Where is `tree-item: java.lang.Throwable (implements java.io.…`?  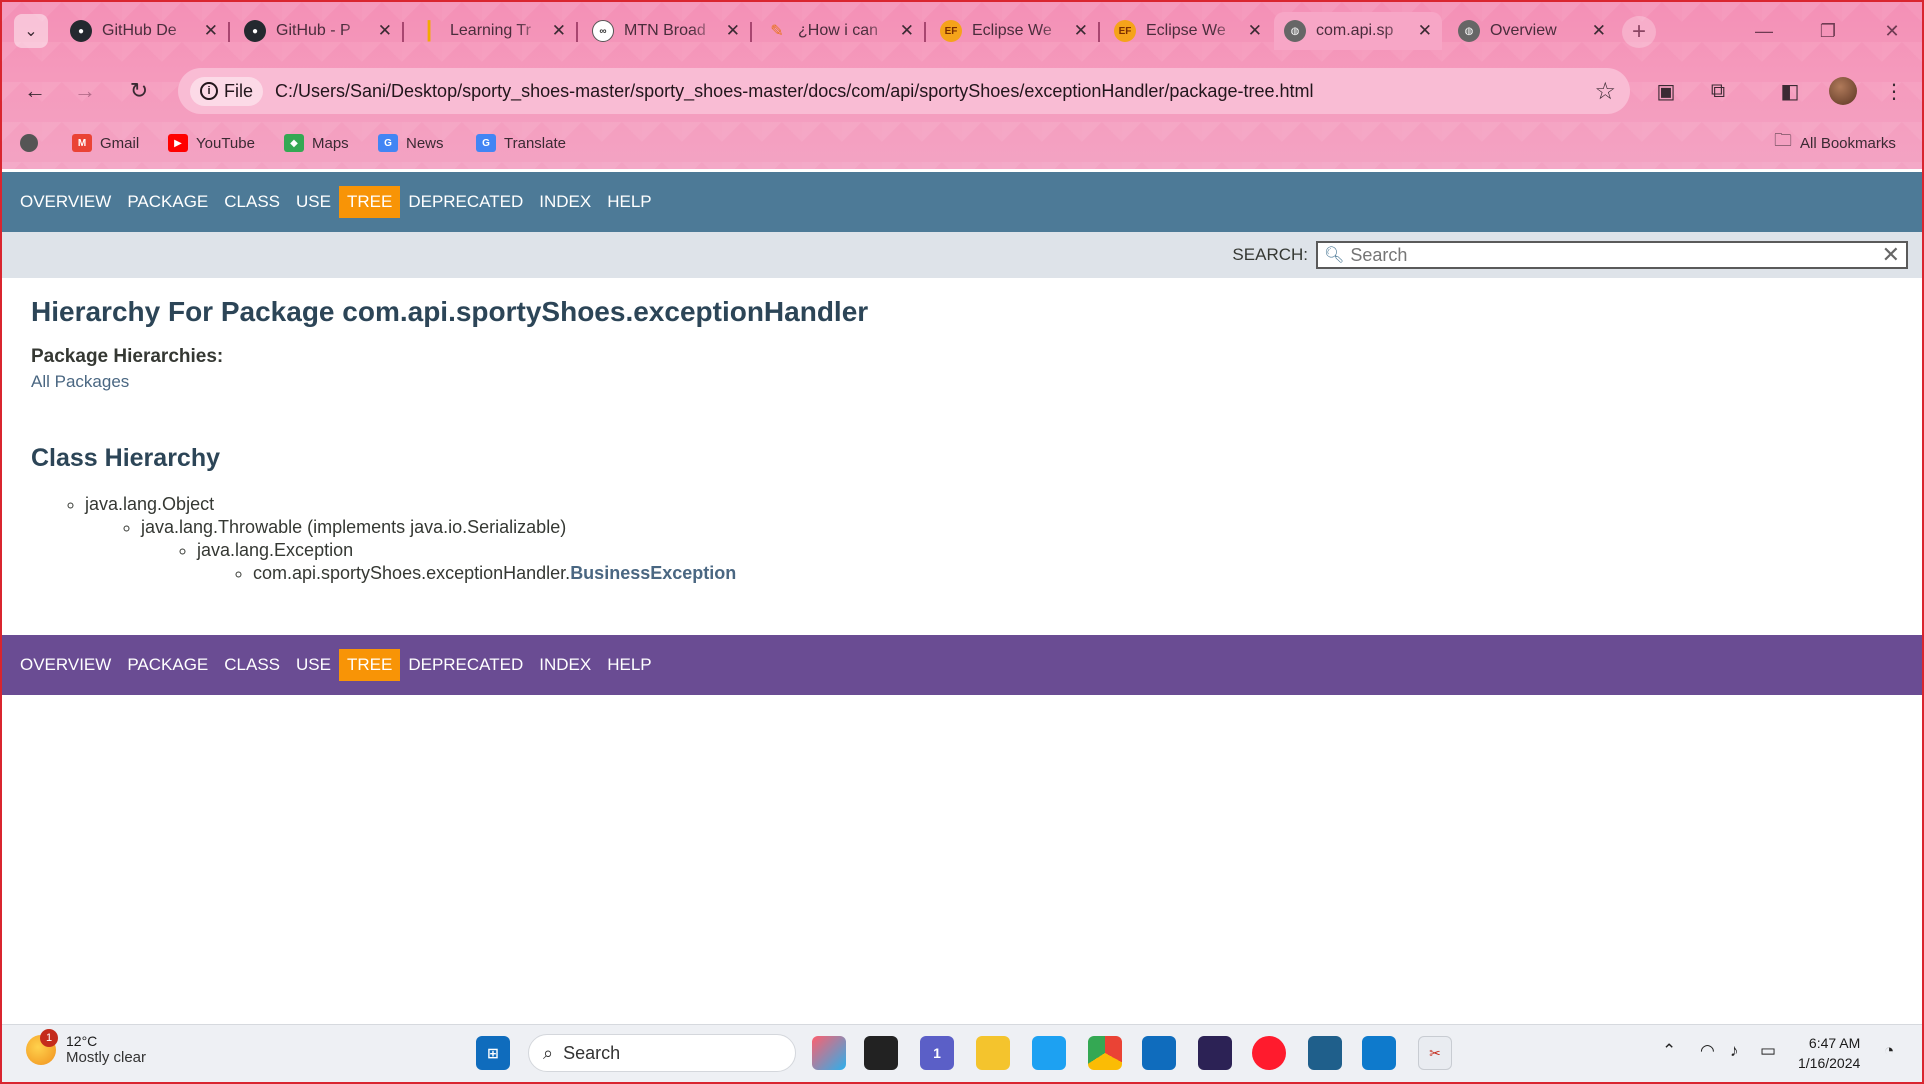 tree-item: java.lang.Throwable (implements java.io.… is located at coordinates (1016, 550).